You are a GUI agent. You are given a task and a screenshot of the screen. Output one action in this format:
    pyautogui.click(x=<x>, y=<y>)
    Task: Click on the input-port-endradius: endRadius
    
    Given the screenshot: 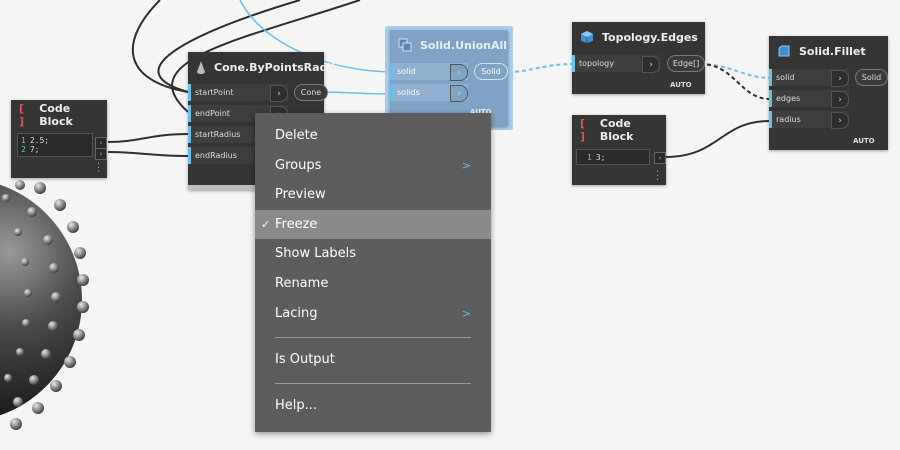 What is the action you would take?
    pyautogui.click(x=223, y=155)
    